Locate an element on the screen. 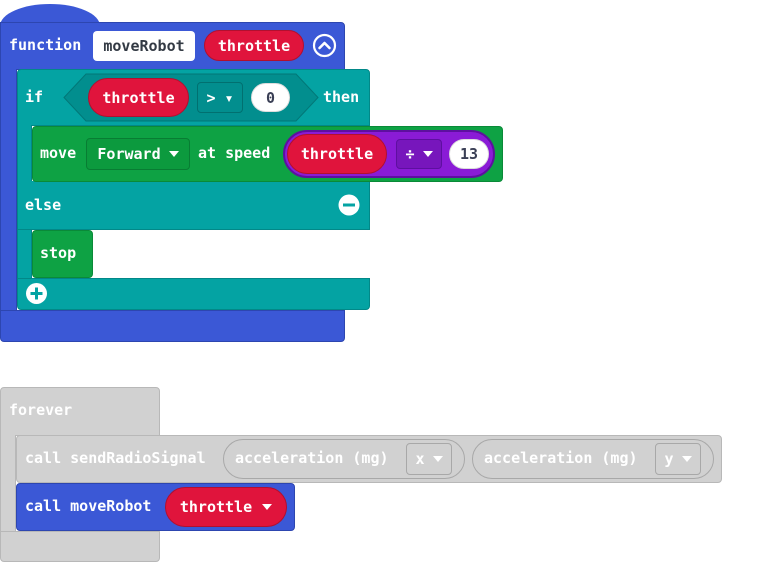 This screenshot has height=563, width=773. call-send-radio-signal-label: call sendRadioSignal is located at coordinates (115, 458).